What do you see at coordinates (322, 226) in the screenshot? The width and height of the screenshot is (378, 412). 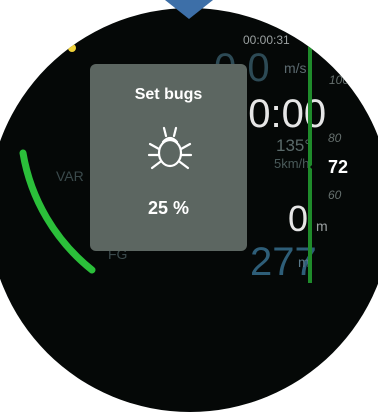 I see `altitude-unit: m` at bounding box center [322, 226].